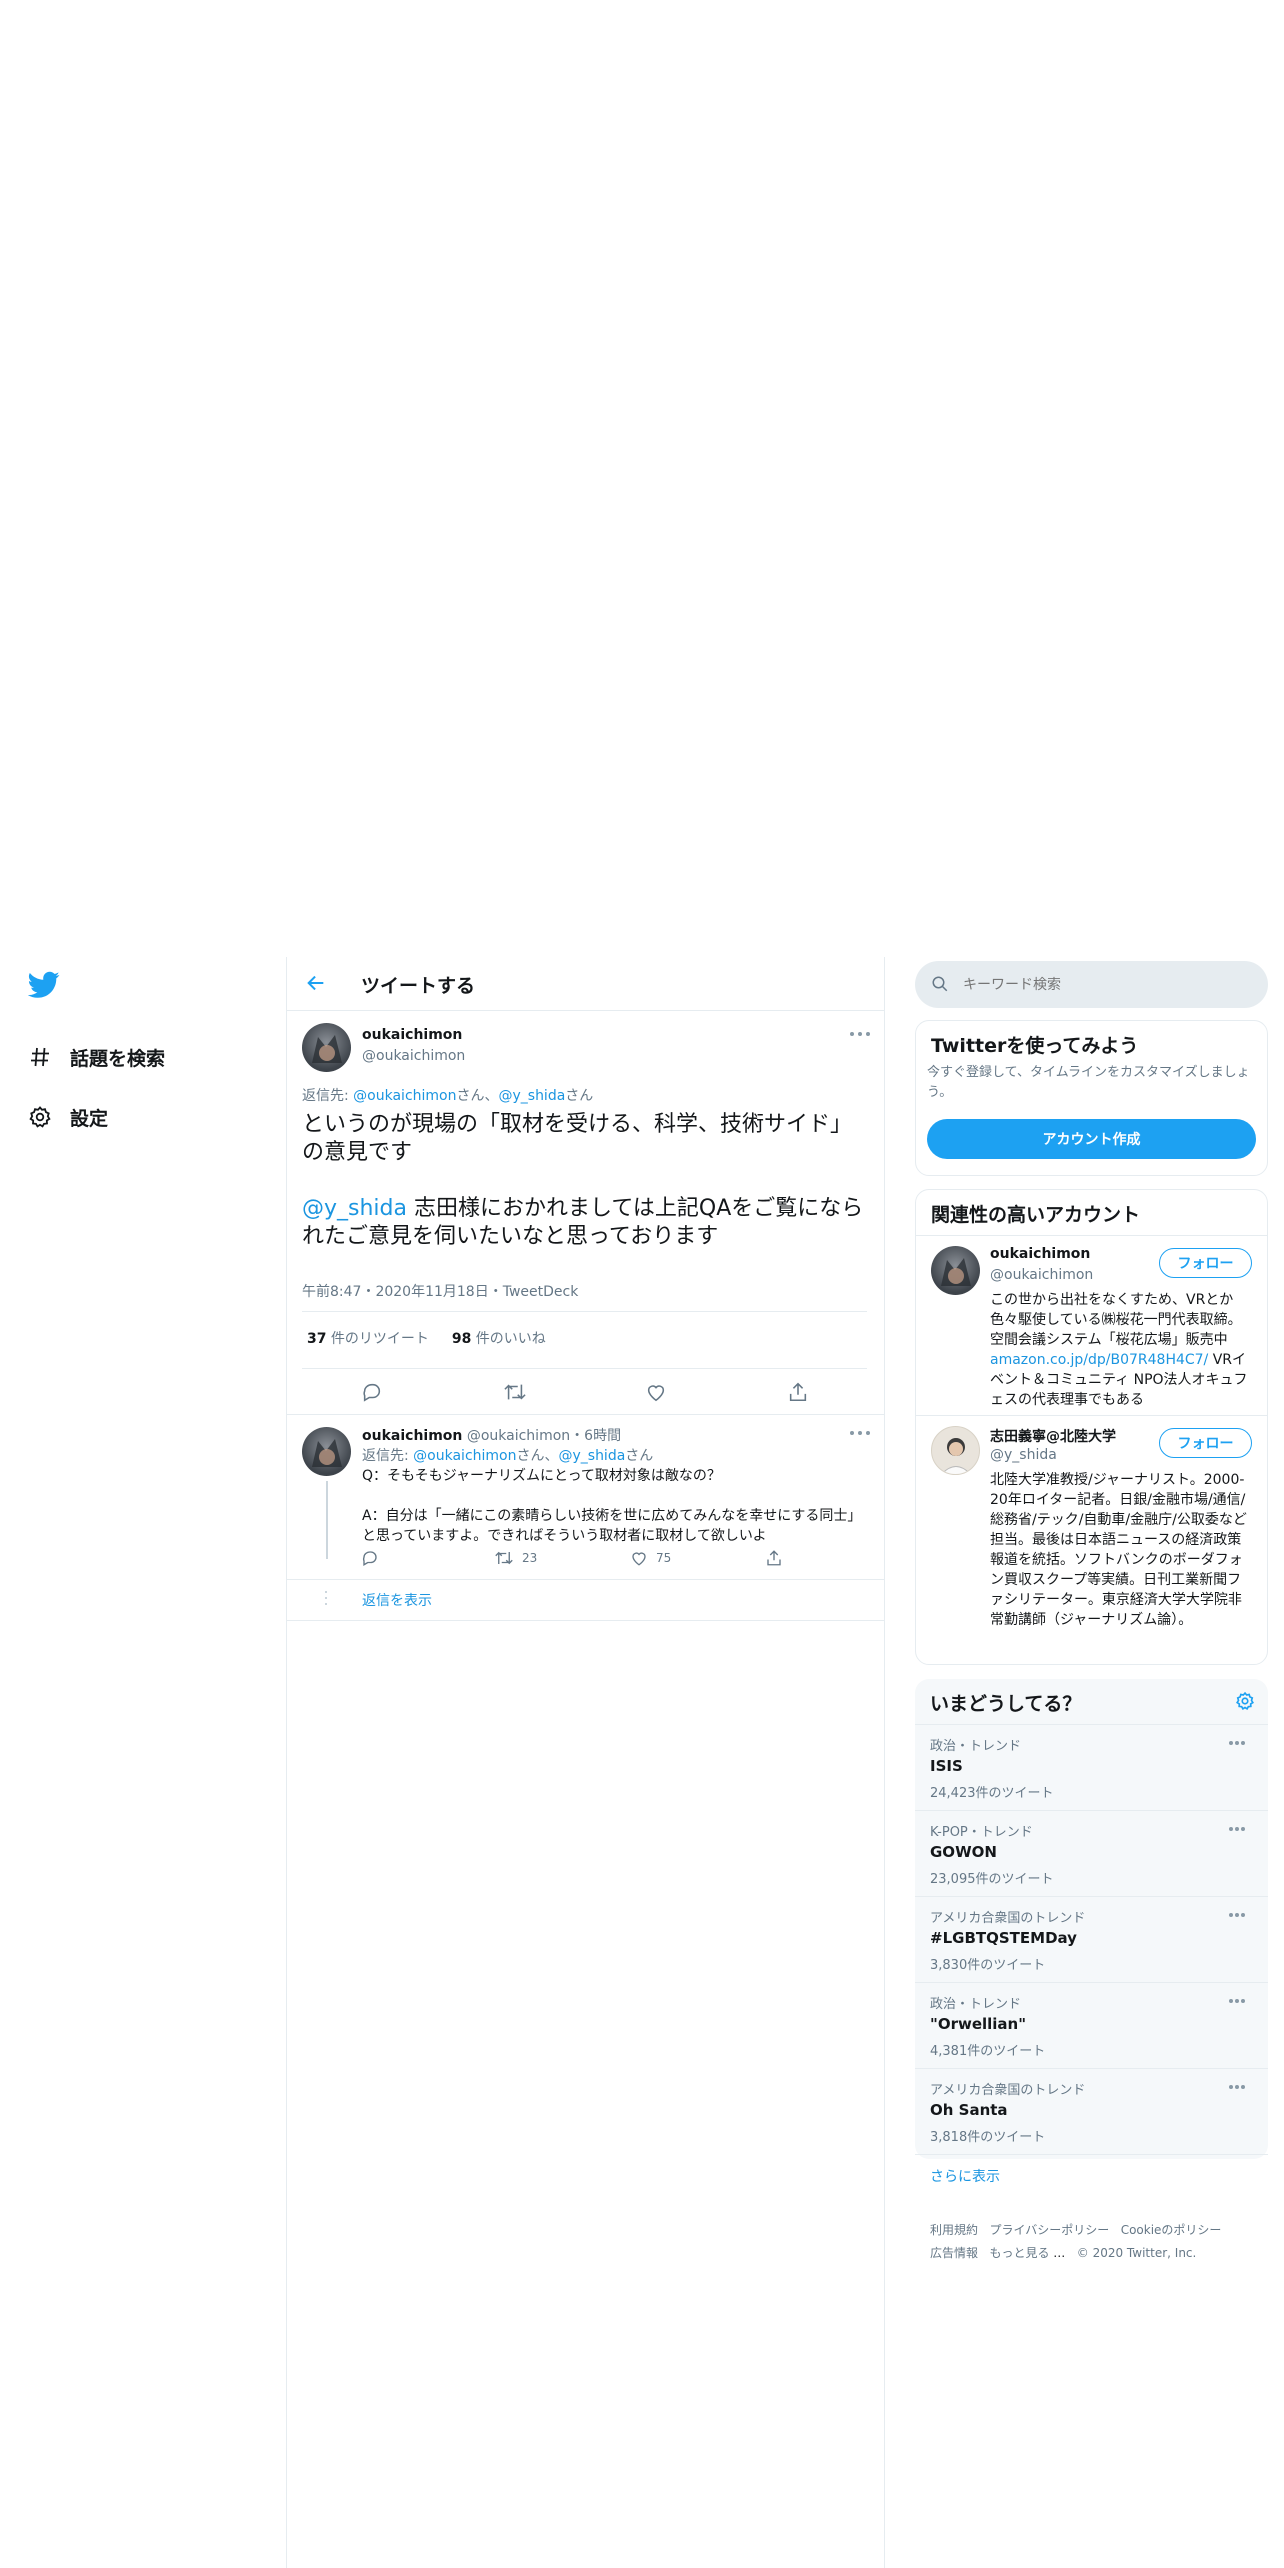 This screenshot has width=1284, height=2568. What do you see at coordinates (1035, 1046) in the screenshot?
I see `signup-title: Twitterを使ってみよう` at bounding box center [1035, 1046].